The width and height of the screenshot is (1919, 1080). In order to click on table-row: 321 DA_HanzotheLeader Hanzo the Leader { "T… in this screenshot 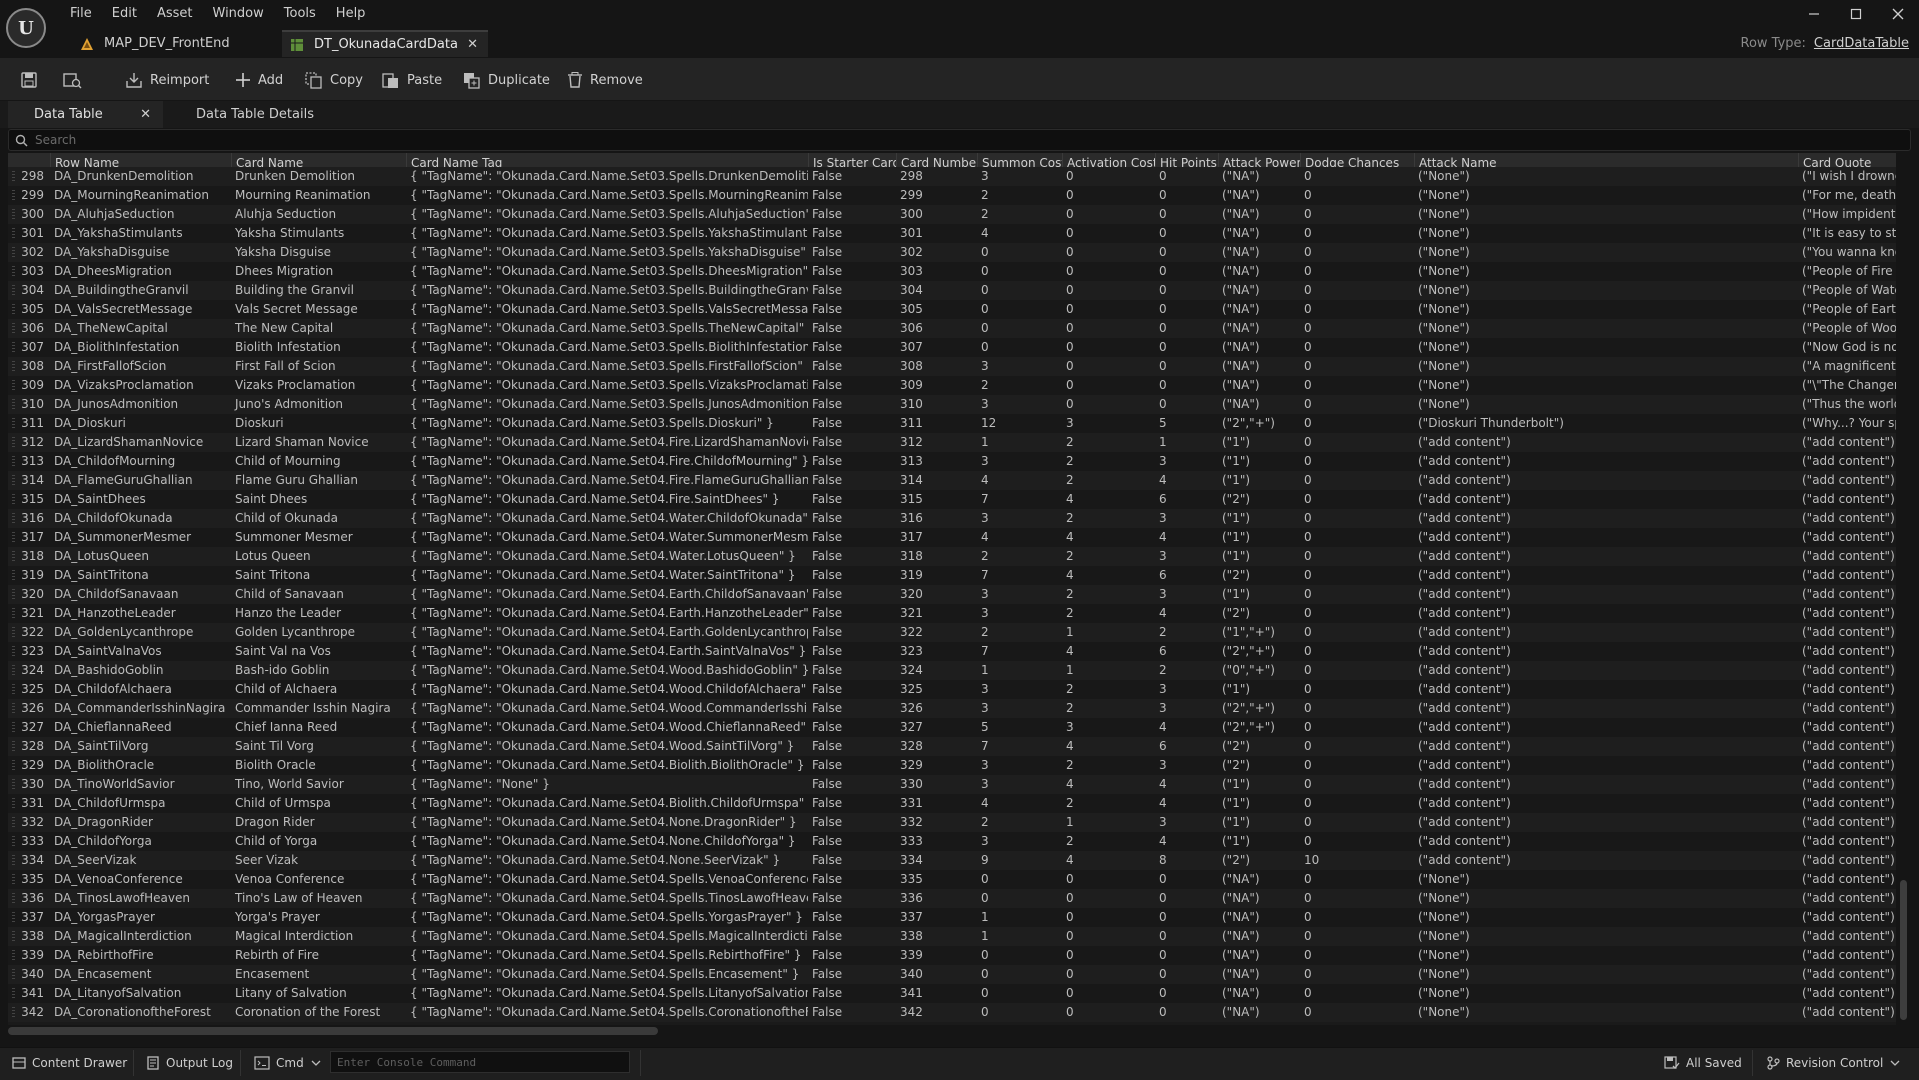, I will do `click(952, 613)`.